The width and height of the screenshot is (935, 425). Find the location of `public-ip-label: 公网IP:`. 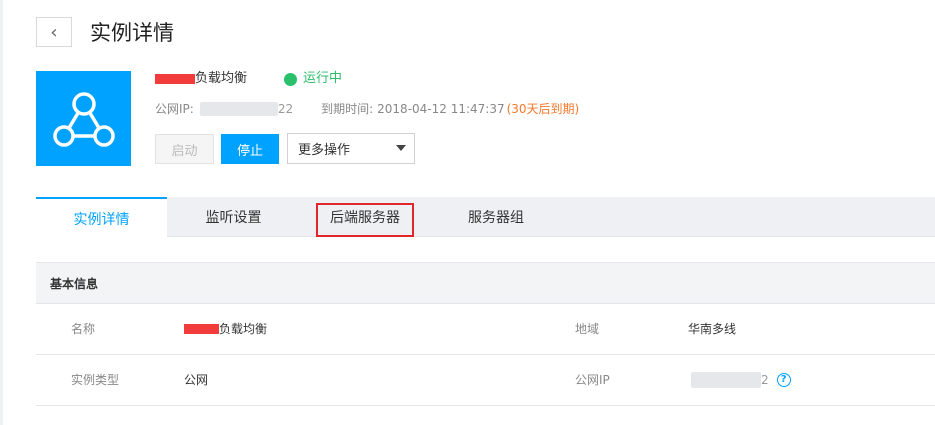

public-ip-label: 公网IP: is located at coordinates (174, 109).